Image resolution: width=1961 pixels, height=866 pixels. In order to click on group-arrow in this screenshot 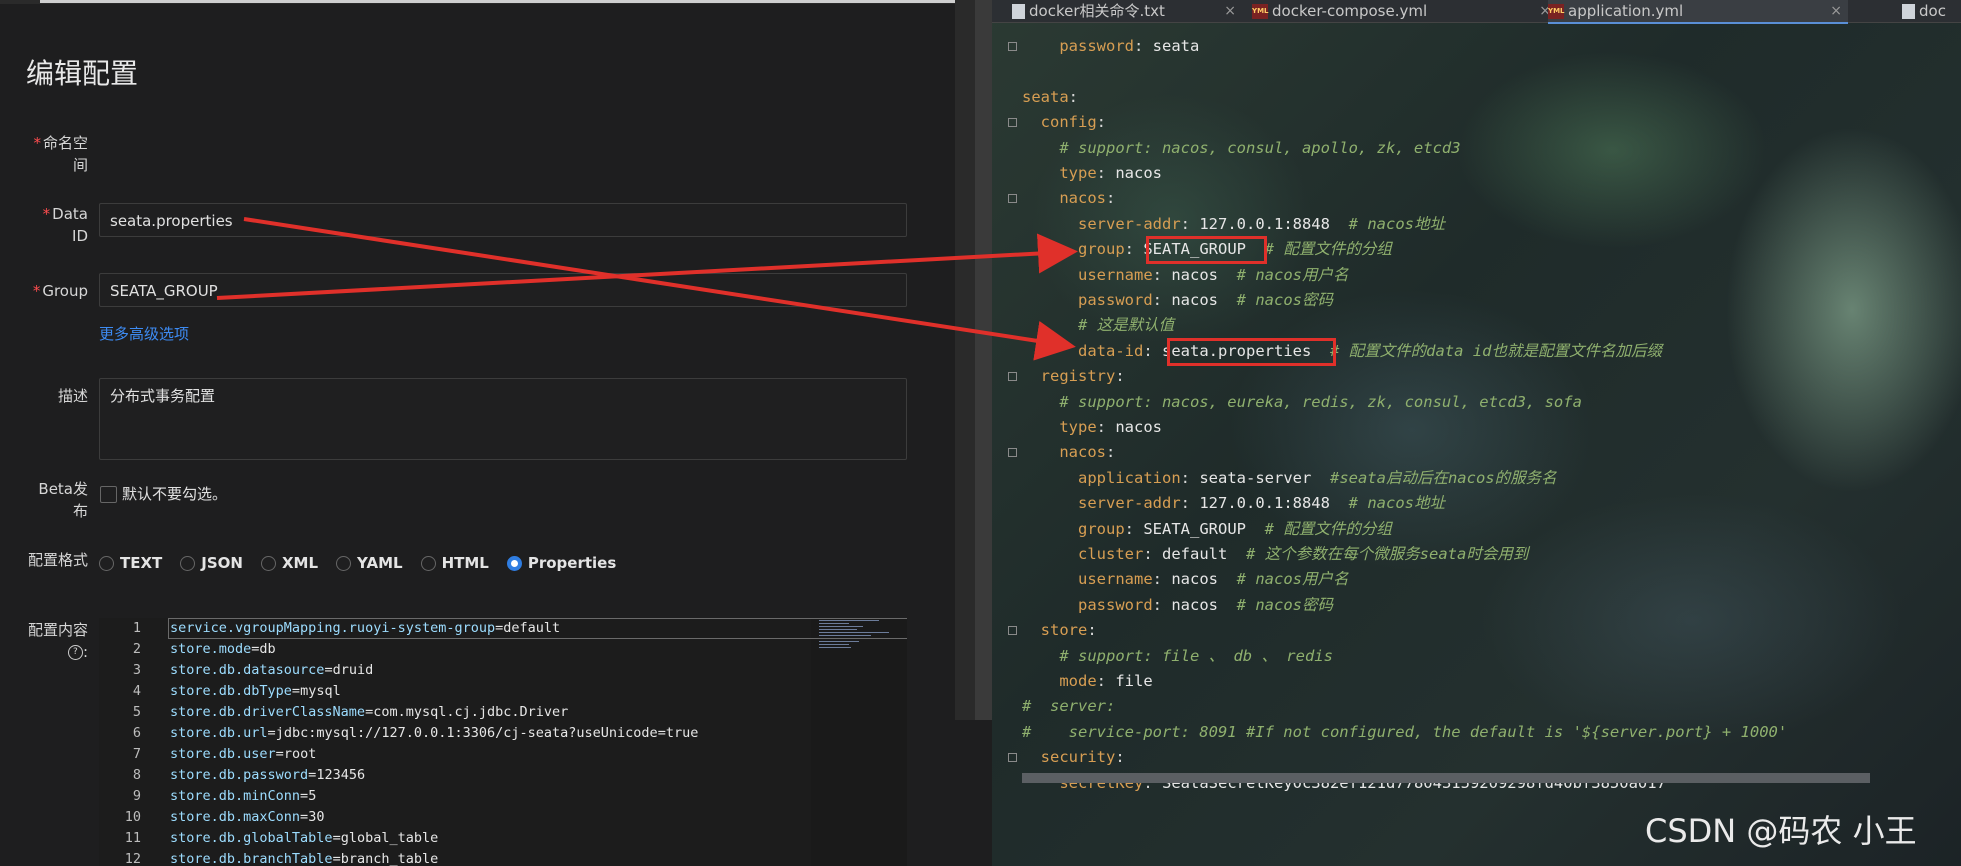, I will do `click(647, 266)`.